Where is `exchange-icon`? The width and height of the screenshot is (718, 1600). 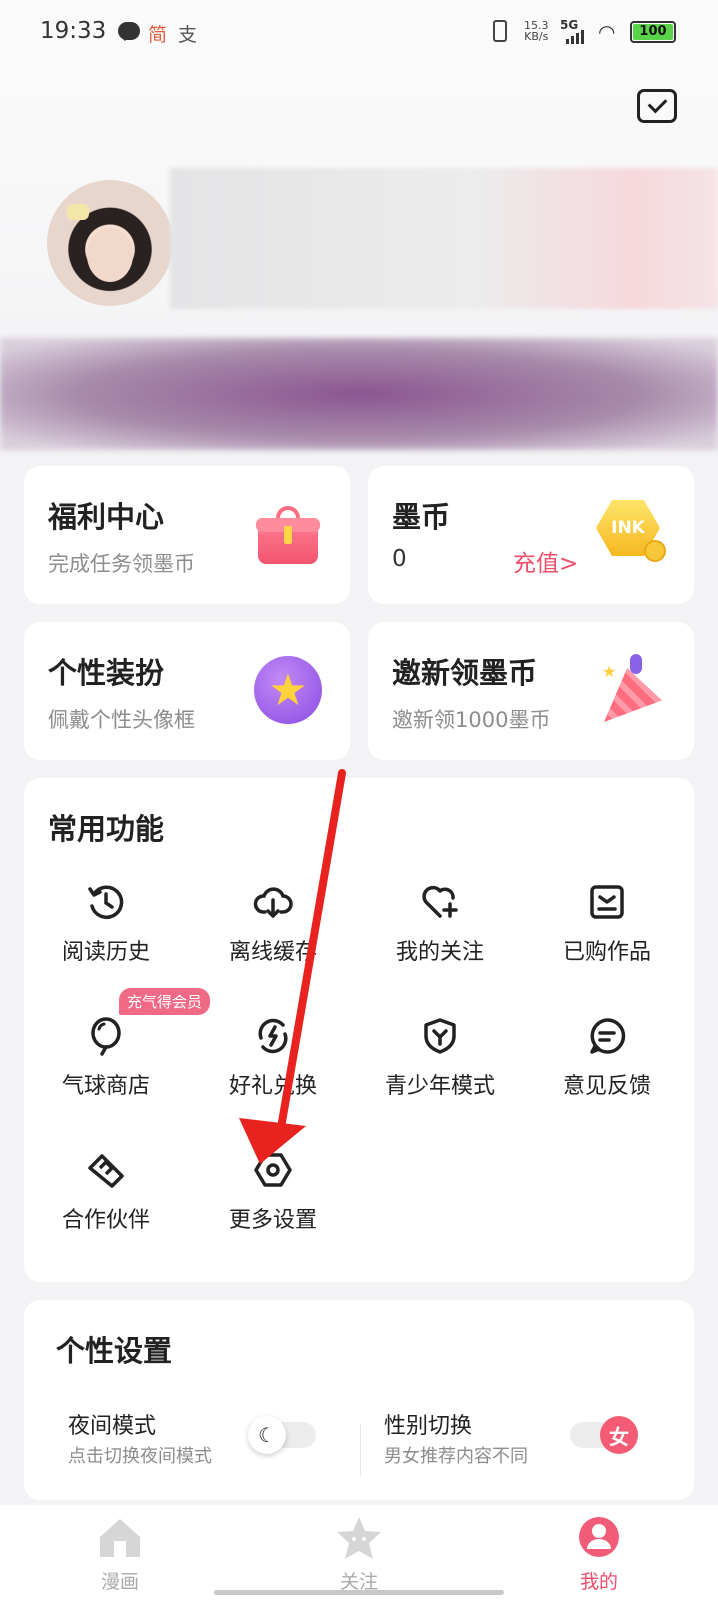
exchange-icon is located at coordinates (273, 1036).